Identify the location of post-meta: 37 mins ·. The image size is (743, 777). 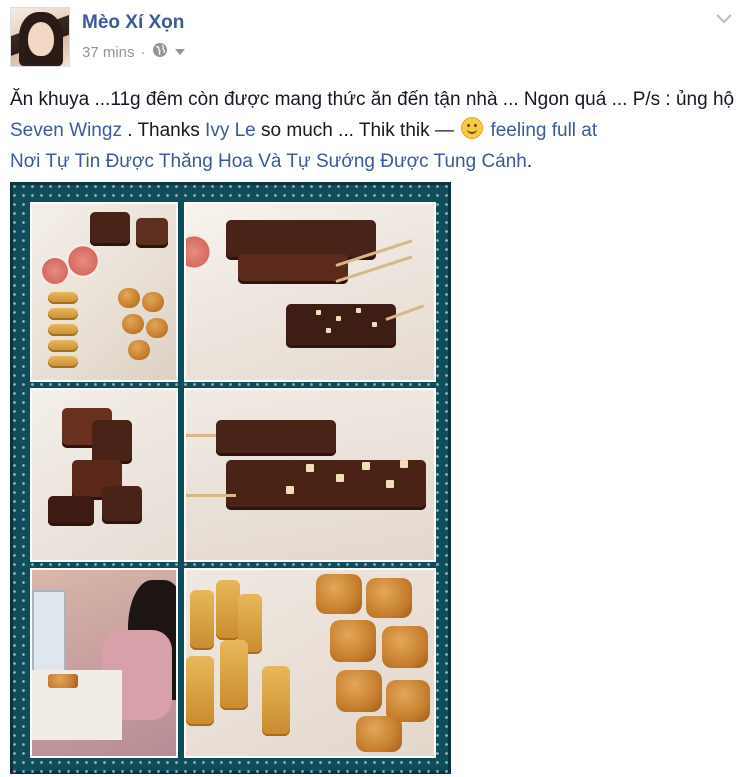
(134, 52).